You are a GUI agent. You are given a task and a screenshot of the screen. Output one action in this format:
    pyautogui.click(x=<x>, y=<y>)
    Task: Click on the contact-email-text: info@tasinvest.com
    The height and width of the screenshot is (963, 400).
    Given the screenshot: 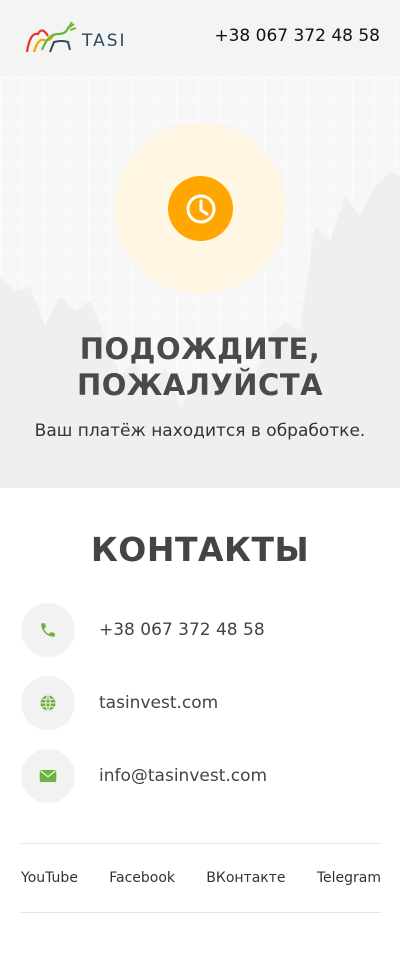 What is the action you would take?
    pyautogui.click(x=183, y=776)
    